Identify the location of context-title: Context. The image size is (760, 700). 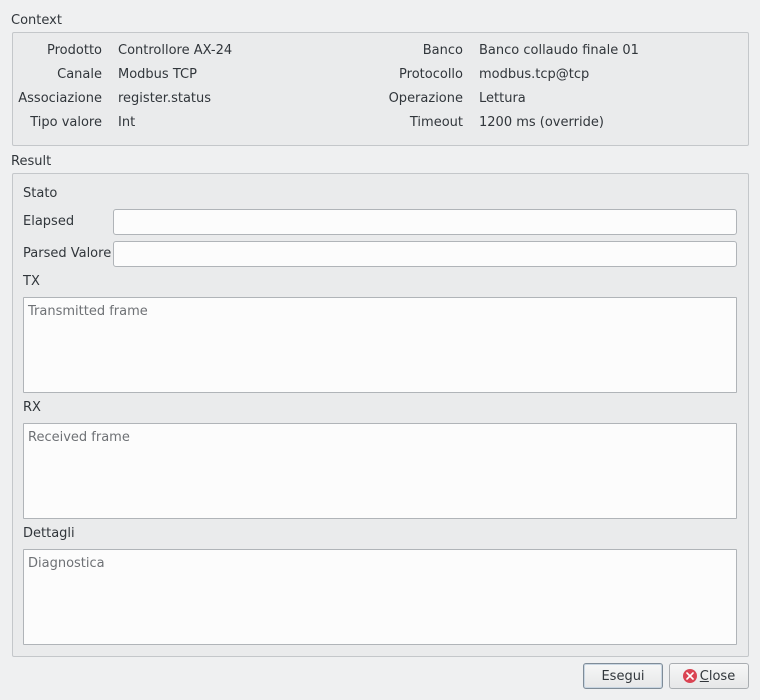
(36, 20).